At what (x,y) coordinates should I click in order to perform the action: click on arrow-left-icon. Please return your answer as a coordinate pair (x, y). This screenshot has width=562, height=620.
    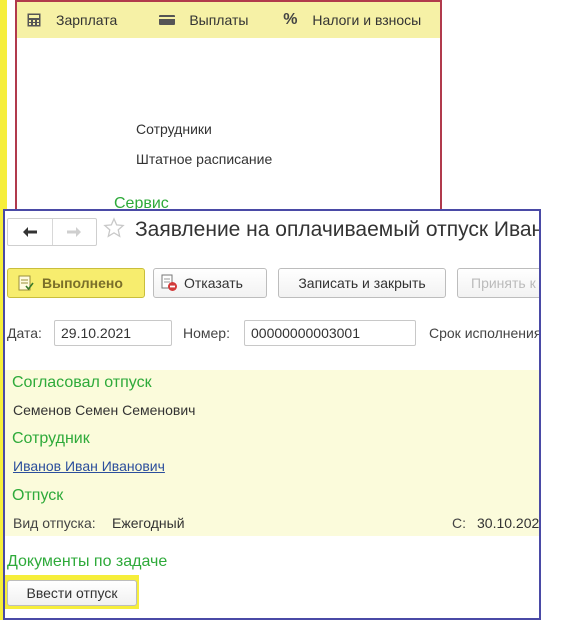
    Looking at the image, I should click on (29, 232).